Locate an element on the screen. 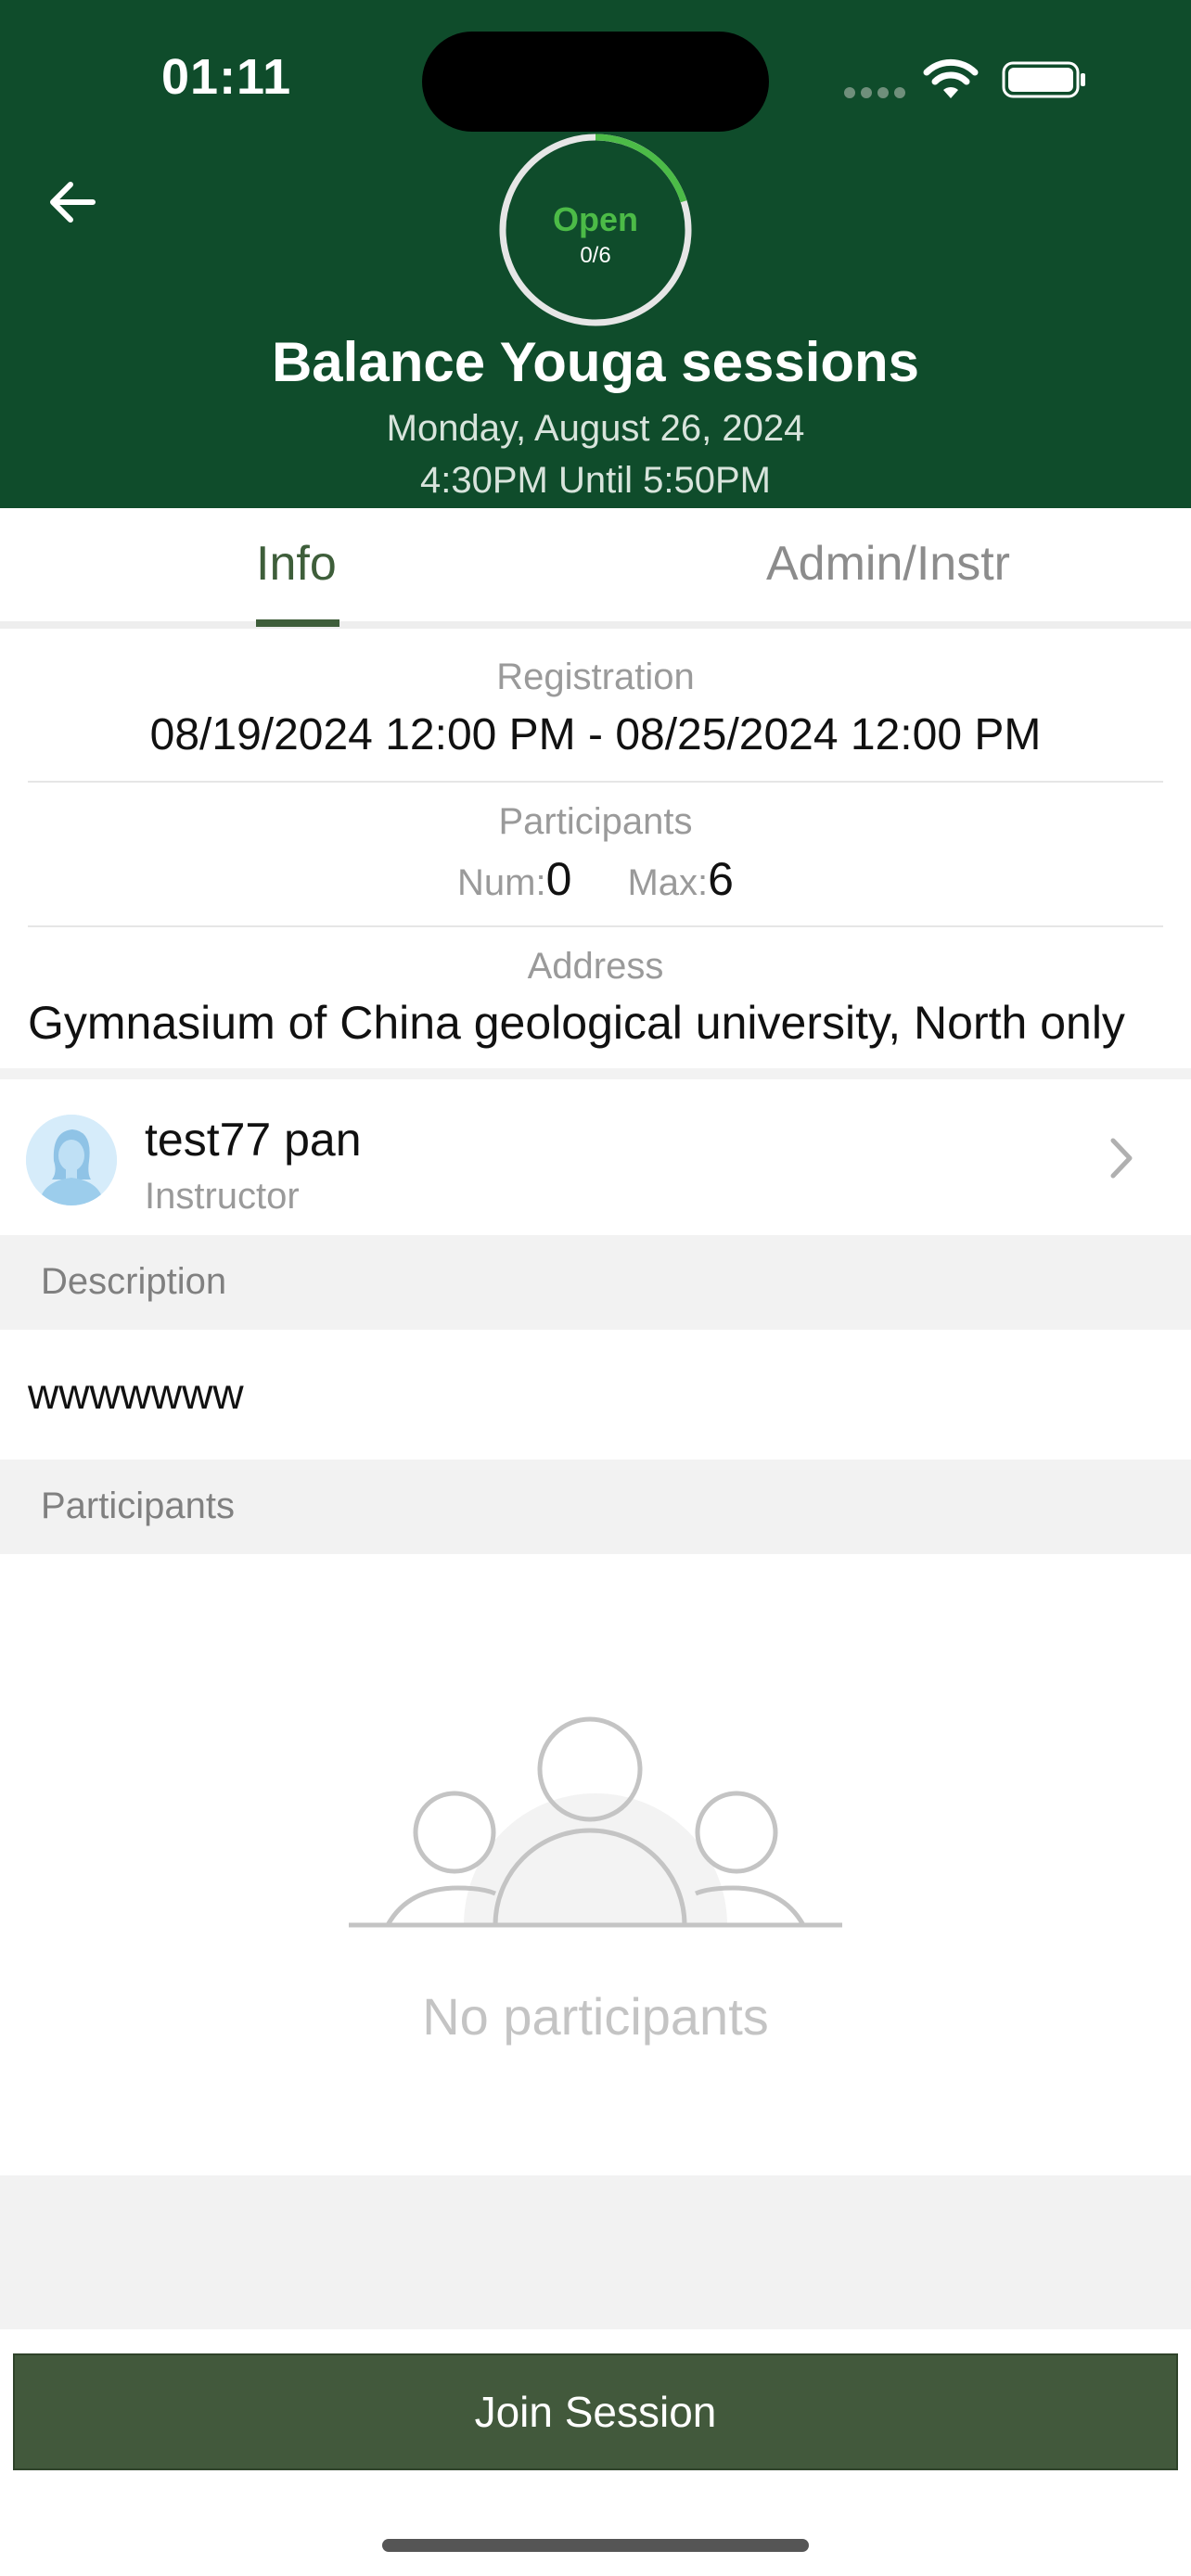 The width and height of the screenshot is (1191, 2576). session-title: Balance Youga sessions is located at coordinates (595, 362).